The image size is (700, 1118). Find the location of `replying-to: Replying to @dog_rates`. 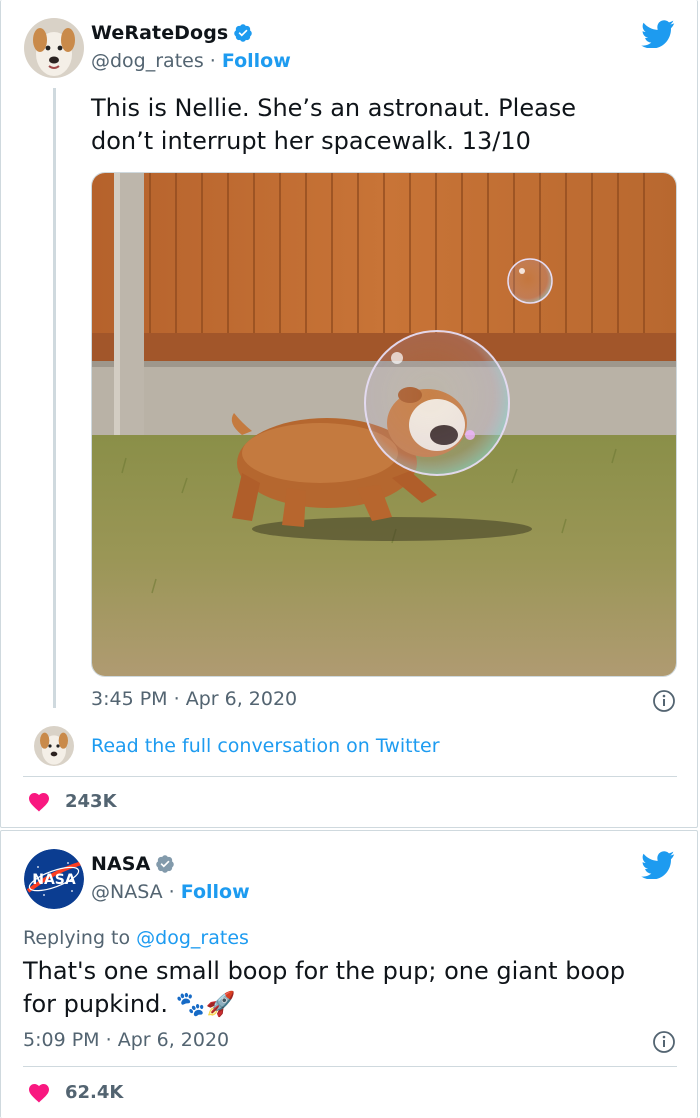

replying-to: Replying to @dog_rates is located at coordinates (136, 938).